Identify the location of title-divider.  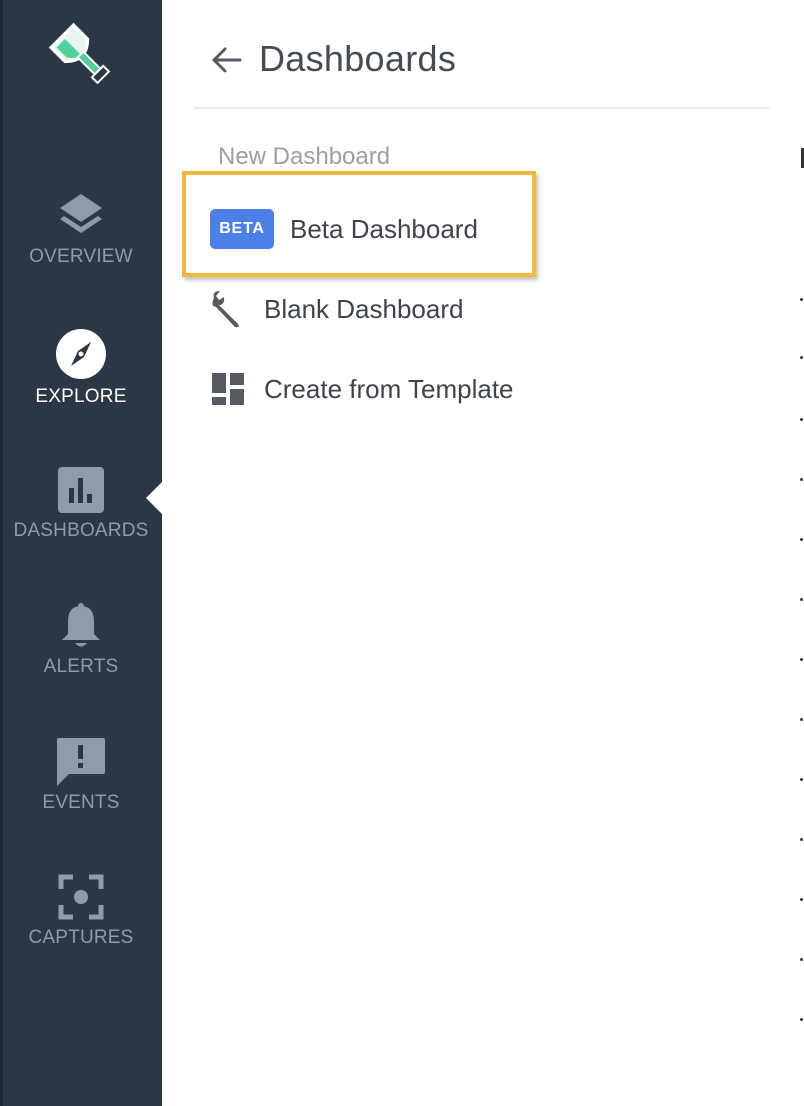
(482, 108).